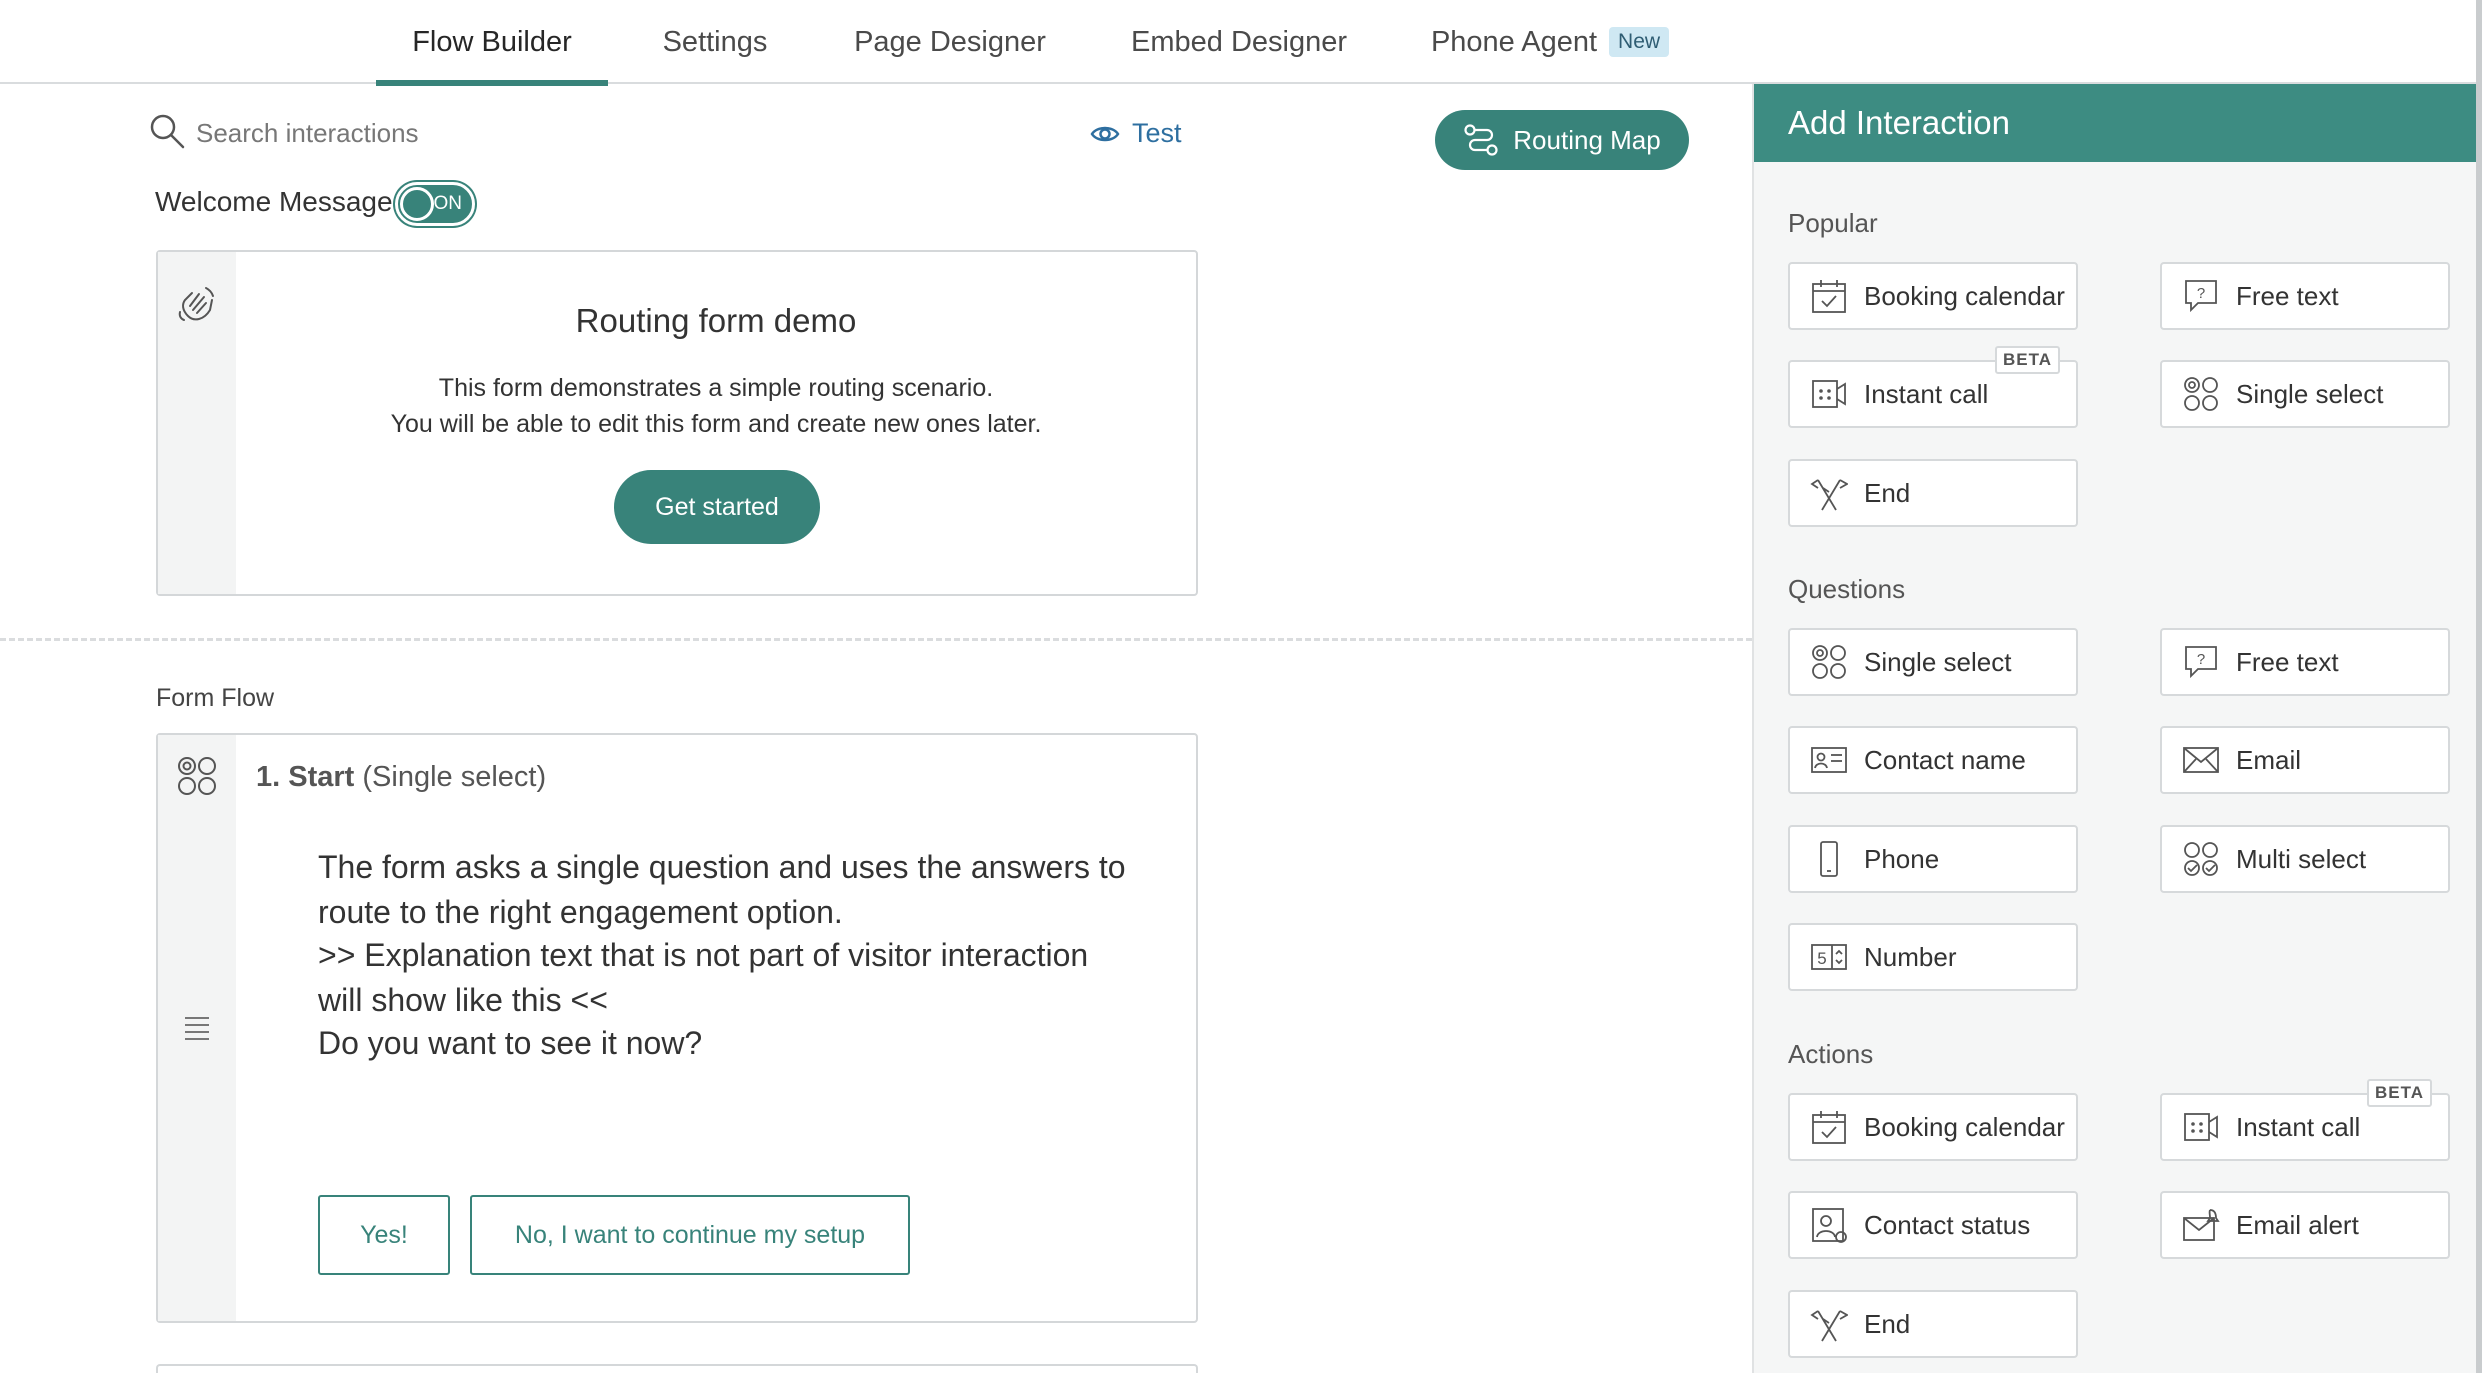 The image size is (2482, 1373). I want to click on number-stepper-icon: 5, so click(1829, 957).